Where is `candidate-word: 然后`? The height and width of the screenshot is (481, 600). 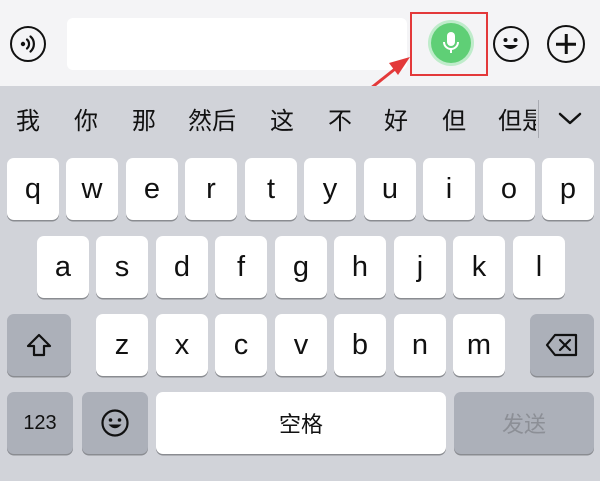
candidate-word: 然后 is located at coordinates (212, 121).